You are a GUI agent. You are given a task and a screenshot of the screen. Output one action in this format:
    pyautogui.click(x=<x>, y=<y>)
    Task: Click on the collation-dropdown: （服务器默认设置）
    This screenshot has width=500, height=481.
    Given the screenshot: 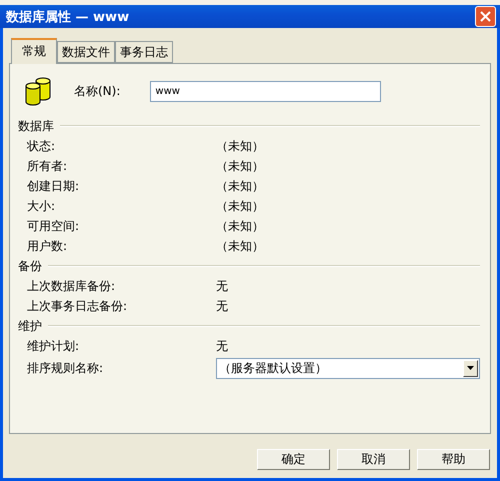 What is the action you would take?
    pyautogui.click(x=348, y=368)
    